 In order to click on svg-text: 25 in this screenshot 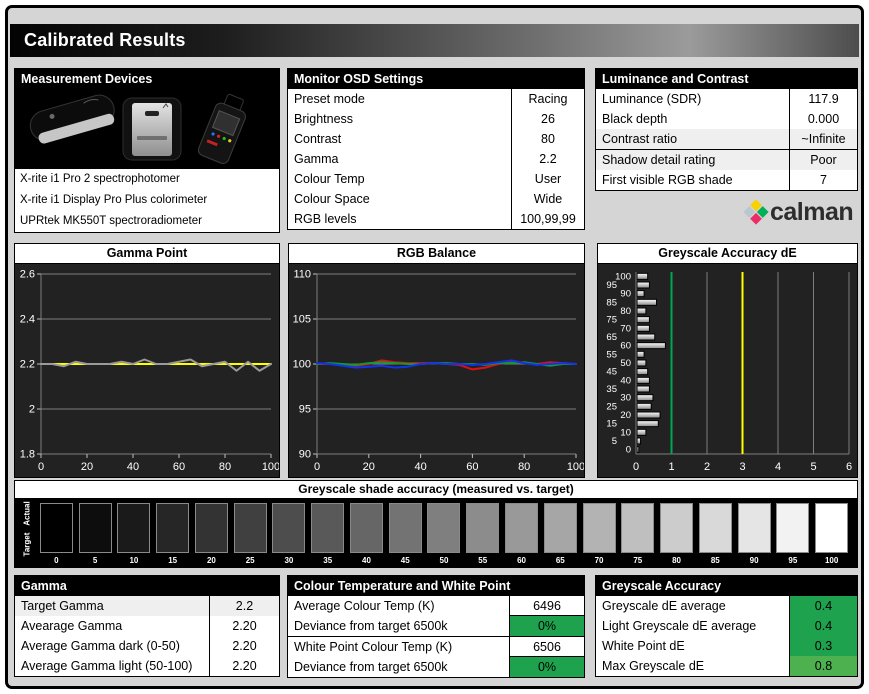, I will do `click(611, 406)`.